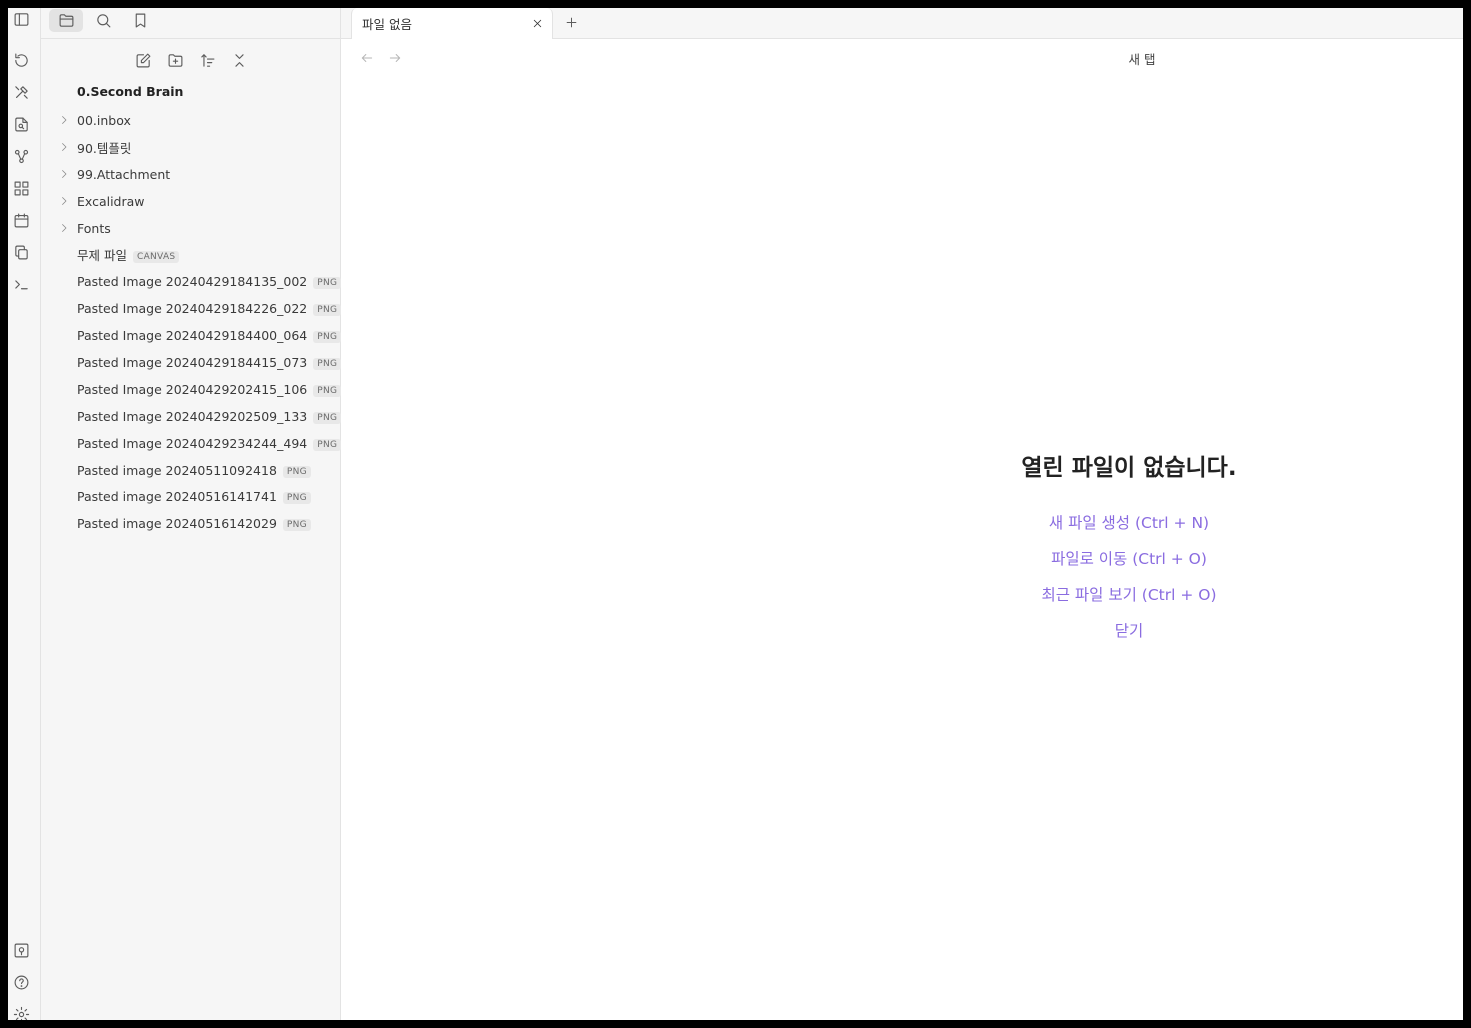  Describe the element at coordinates (21, 220) in the screenshot. I see `calendar-icon` at that location.